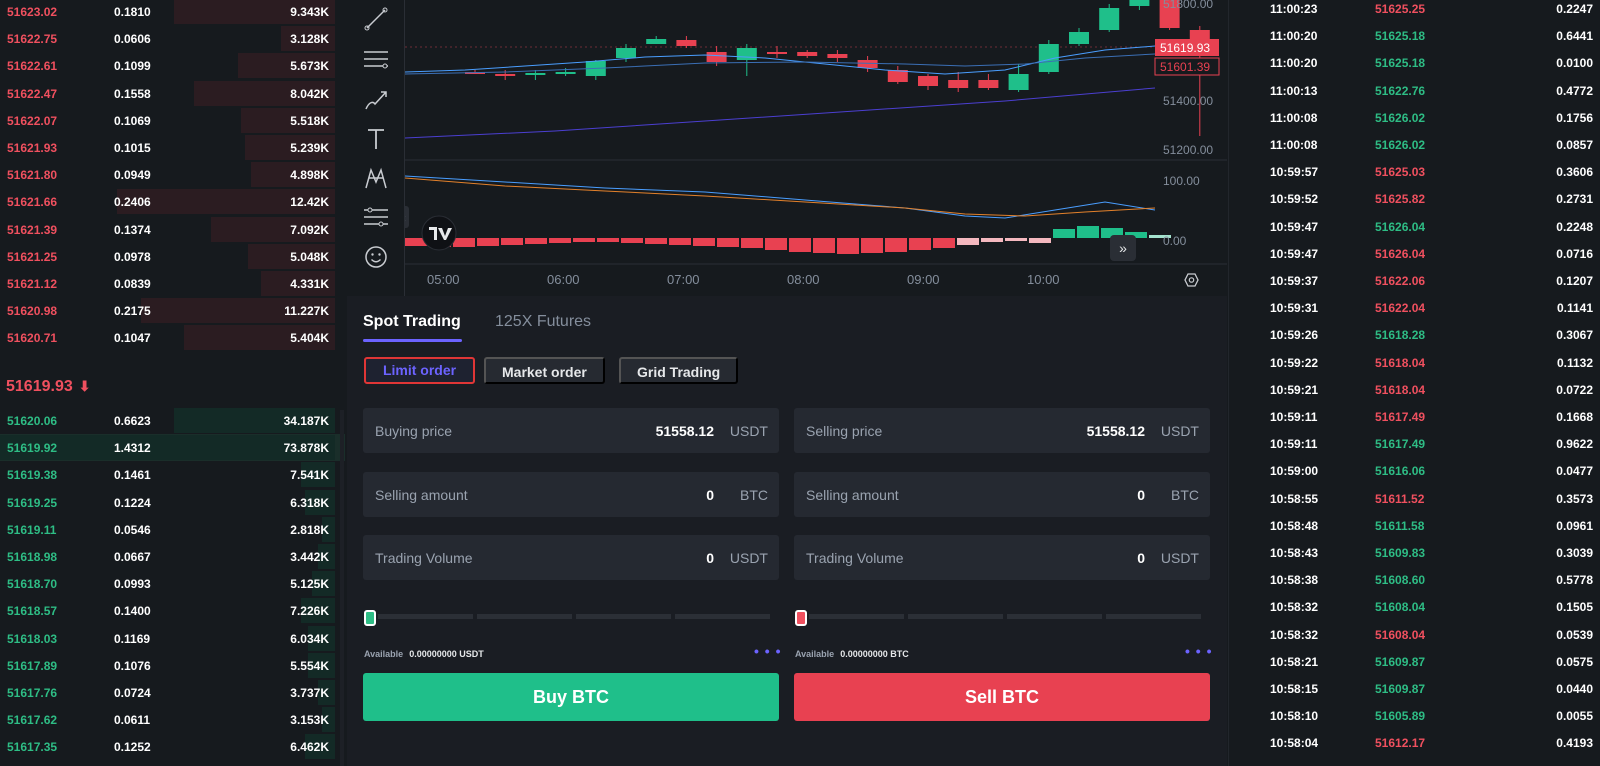  Describe the element at coordinates (172, 147) in the screenshot. I see `ask-row: 51621.93 0.1015 5.239K` at that location.